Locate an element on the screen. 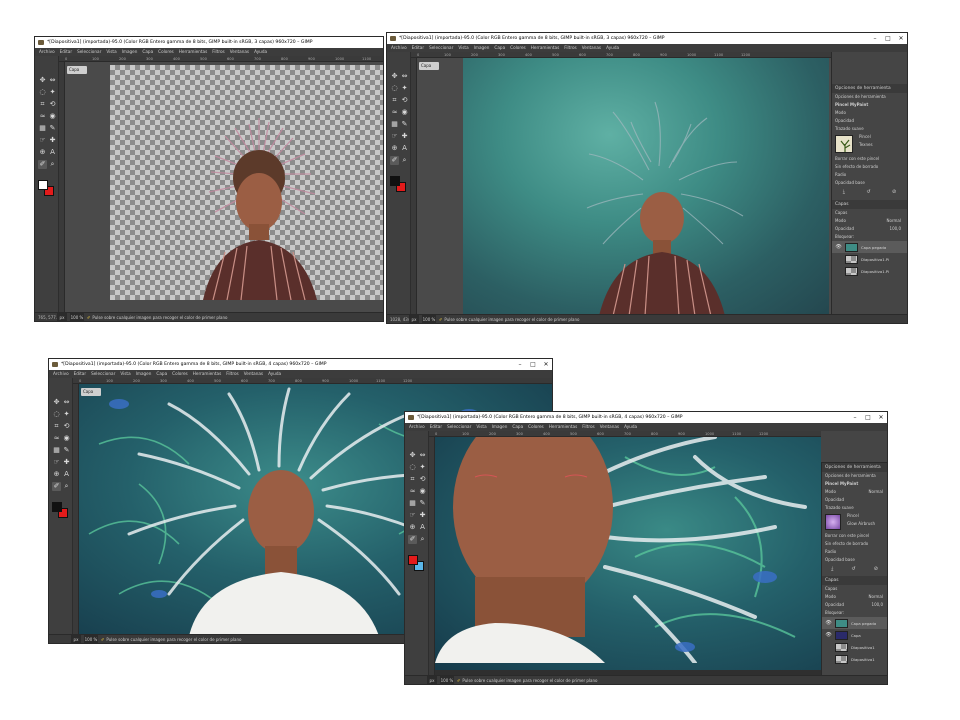 Image resolution: width=960 pixels, height=720 pixels. radius-slider: Radio is located at coordinates (854, 552).